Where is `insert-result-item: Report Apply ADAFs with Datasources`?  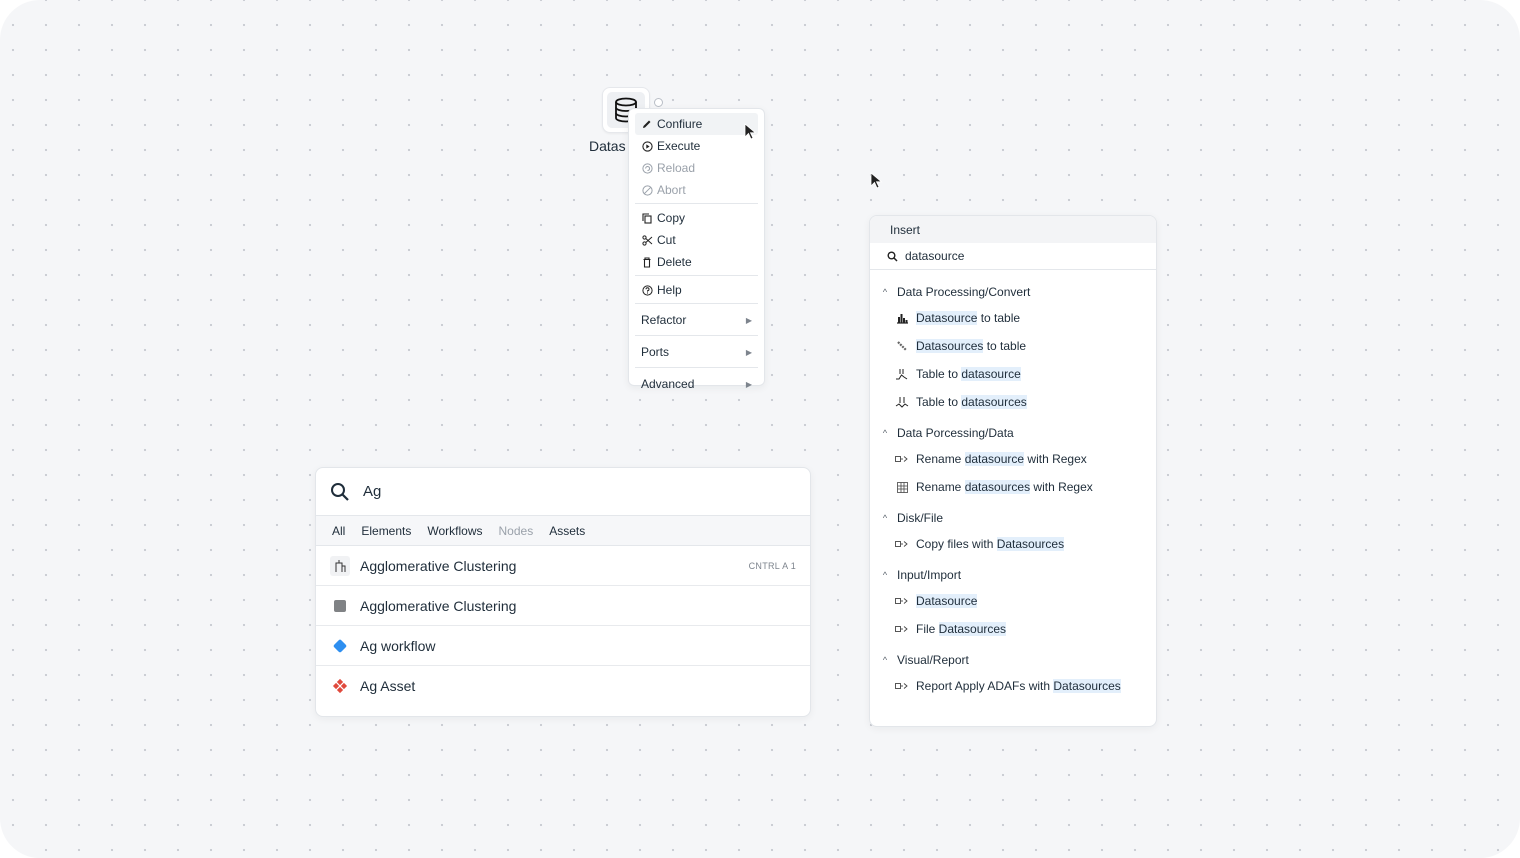 insert-result-item: Report Apply ADAFs with Datasources is located at coordinates (1013, 686).